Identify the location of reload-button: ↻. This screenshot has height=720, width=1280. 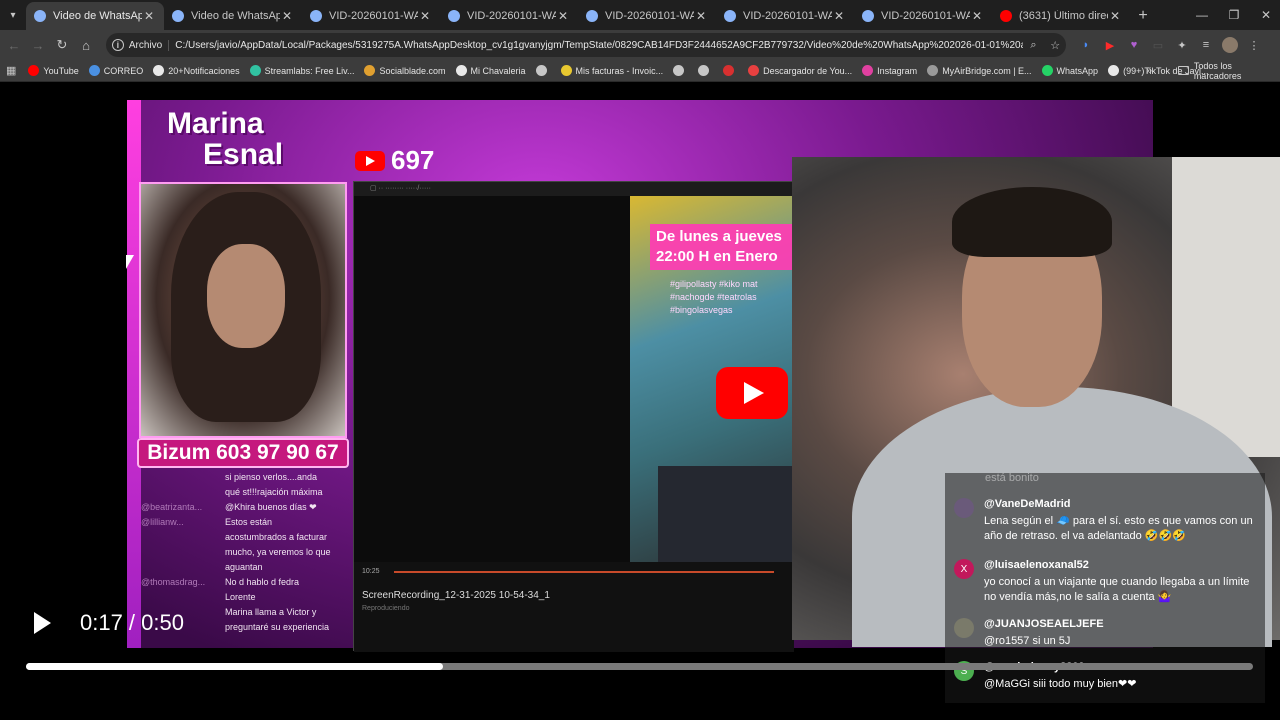
(62, 45).